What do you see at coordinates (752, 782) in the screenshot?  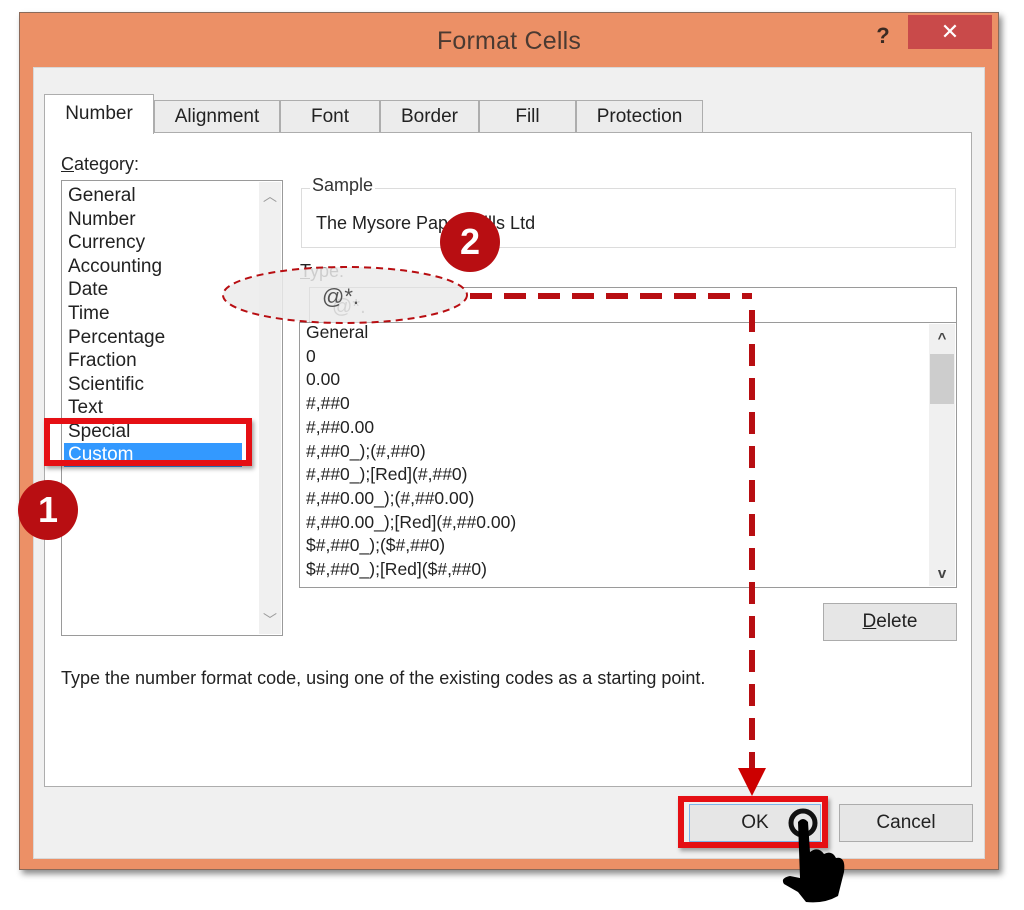 I see `arrow-head-icon` at bounding box center [752, 782].